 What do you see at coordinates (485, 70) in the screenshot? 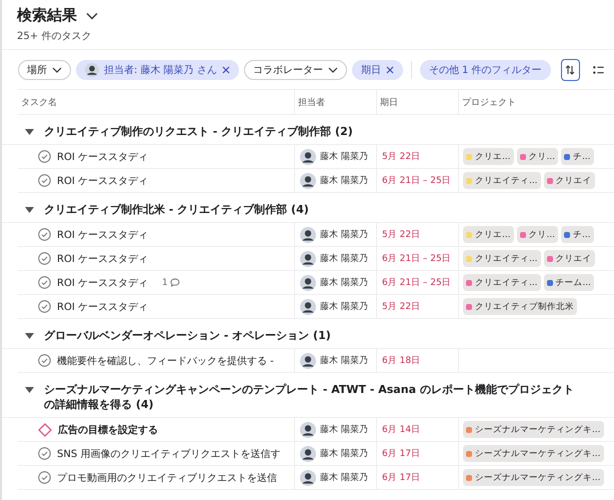
I see `filter-chip: その他 1 件のフィルター` at bounding box center [485, 70].